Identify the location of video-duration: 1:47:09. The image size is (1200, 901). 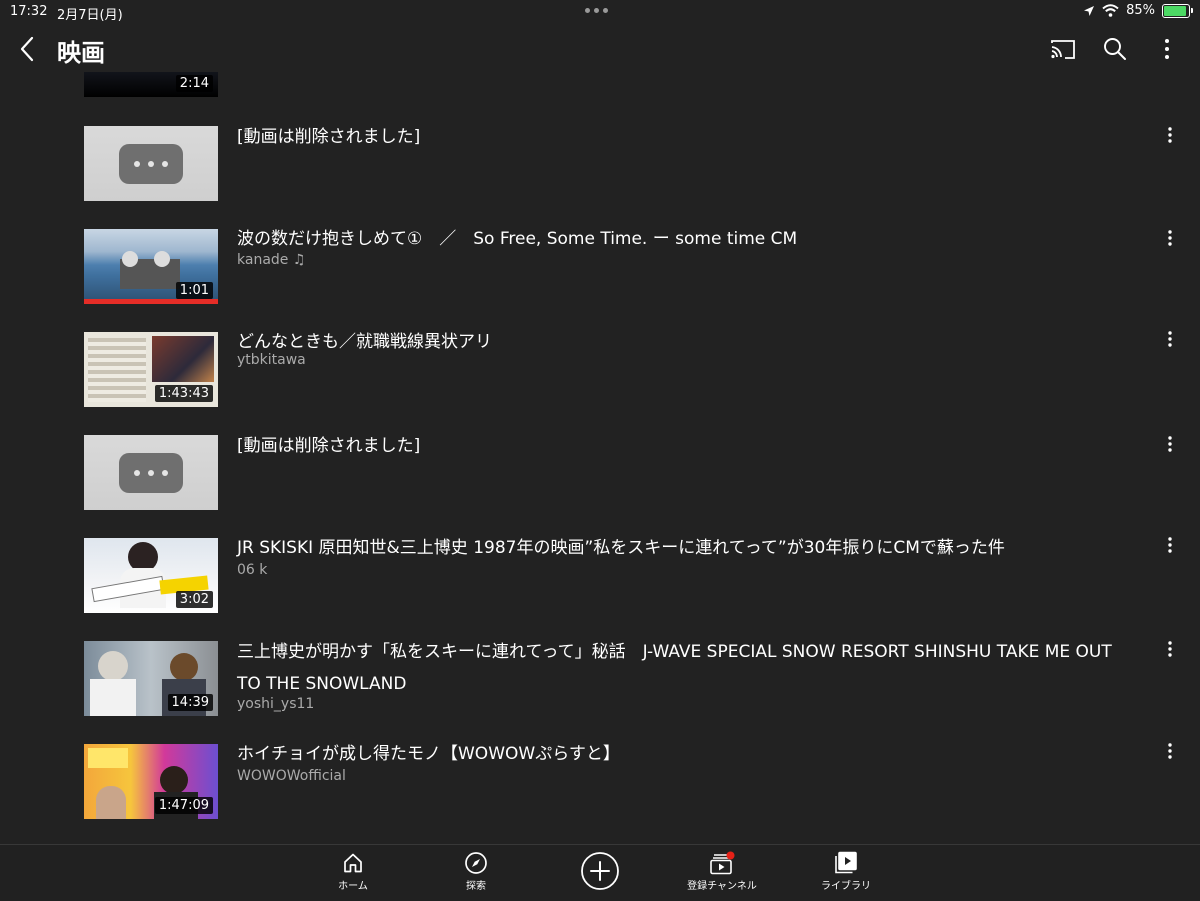
(183, 805).